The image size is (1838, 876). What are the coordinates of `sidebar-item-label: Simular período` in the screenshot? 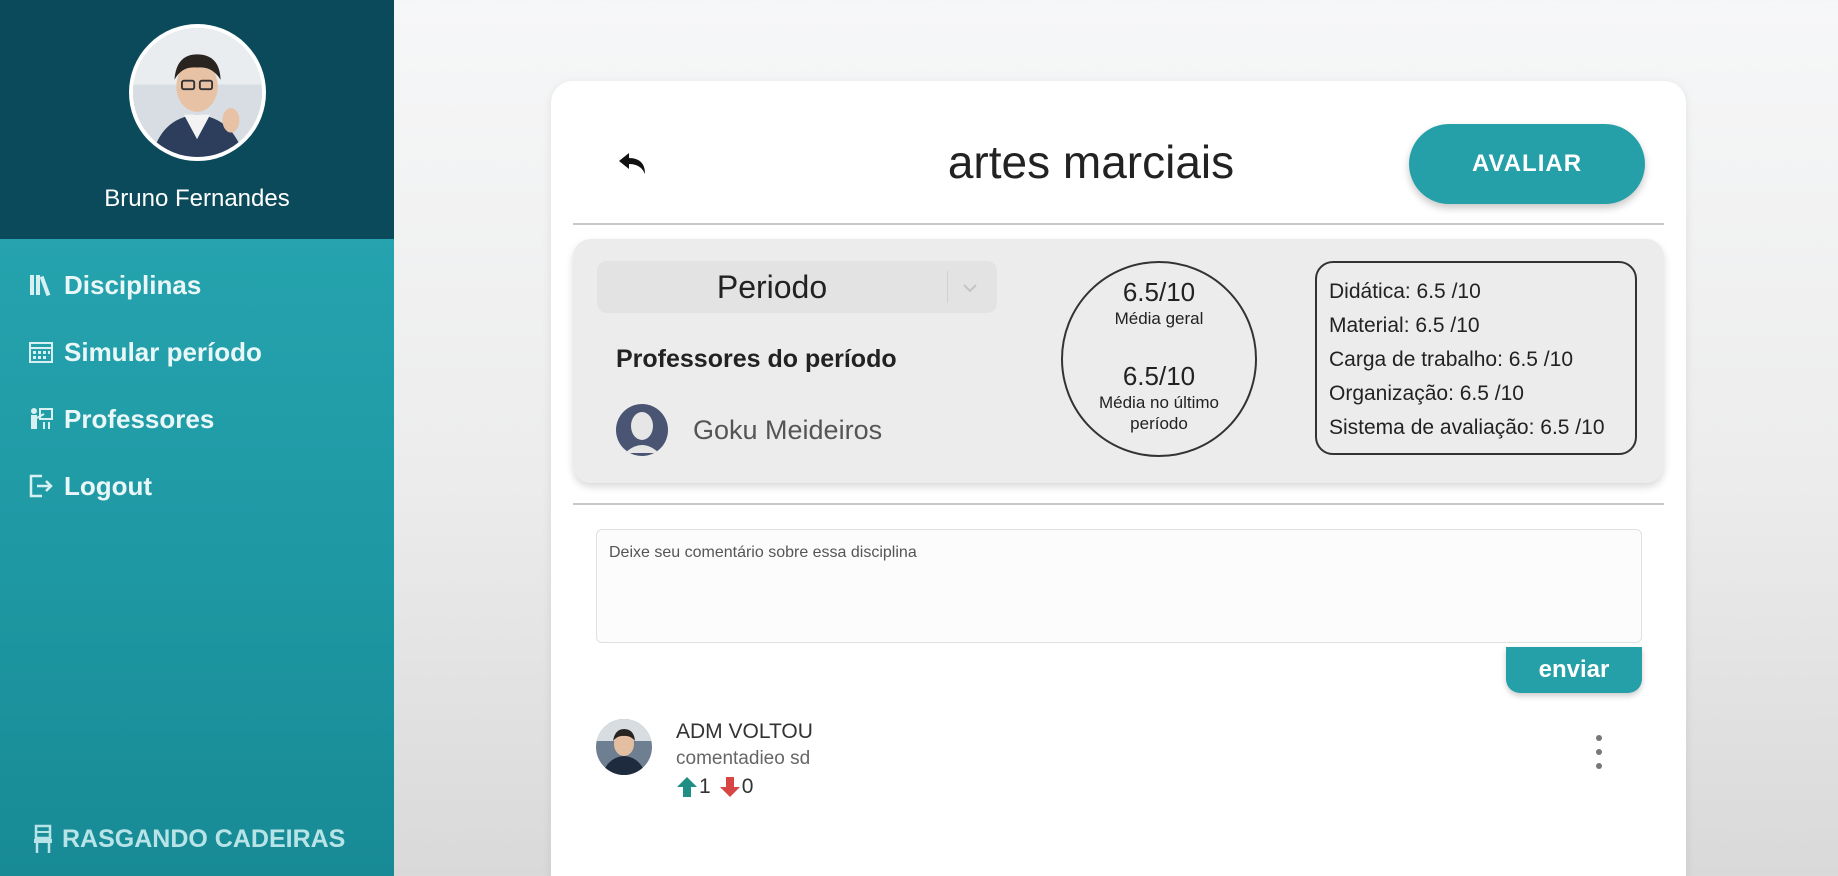 It's located at (163, 351).